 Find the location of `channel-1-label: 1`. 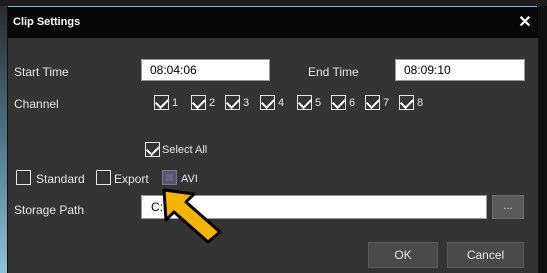

channel-1-label: 1 is located at coordinates (175, 103).